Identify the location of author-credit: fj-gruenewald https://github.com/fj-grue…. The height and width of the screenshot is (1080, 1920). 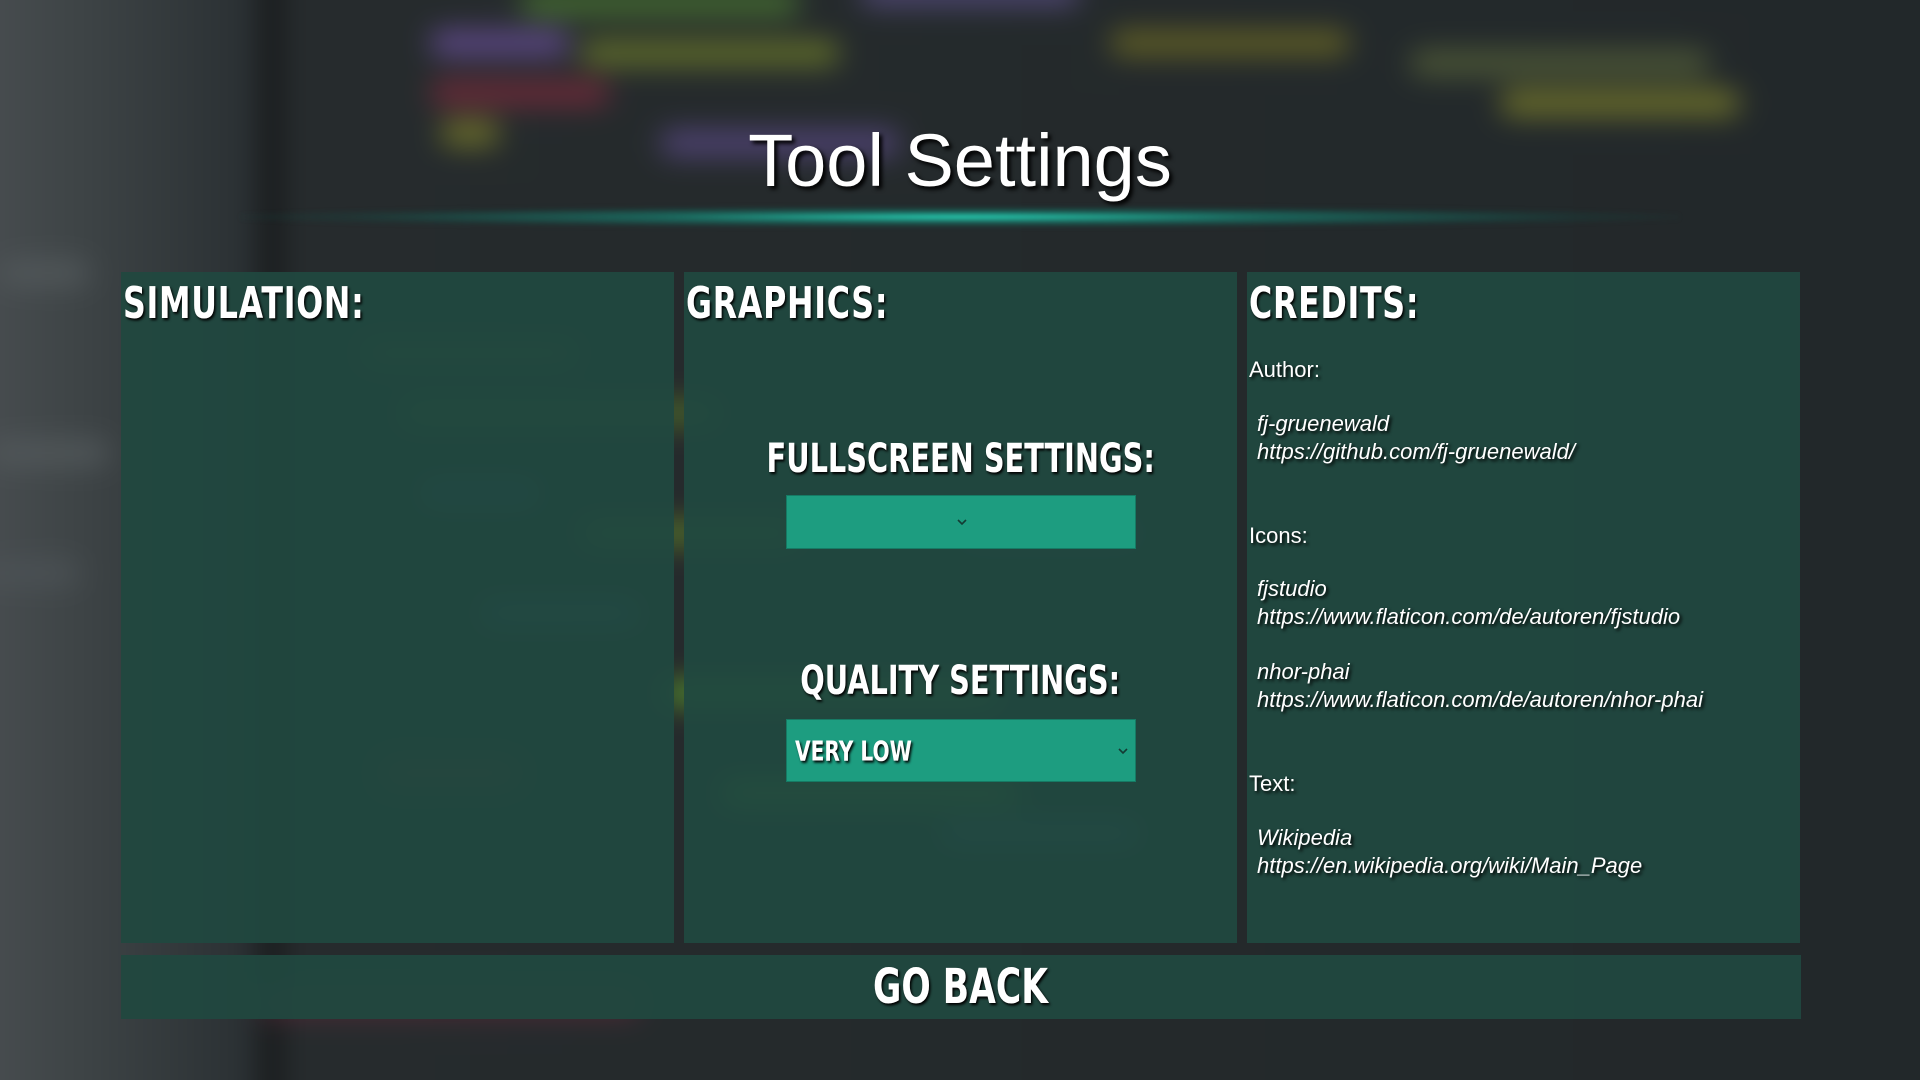
(1416, 438).